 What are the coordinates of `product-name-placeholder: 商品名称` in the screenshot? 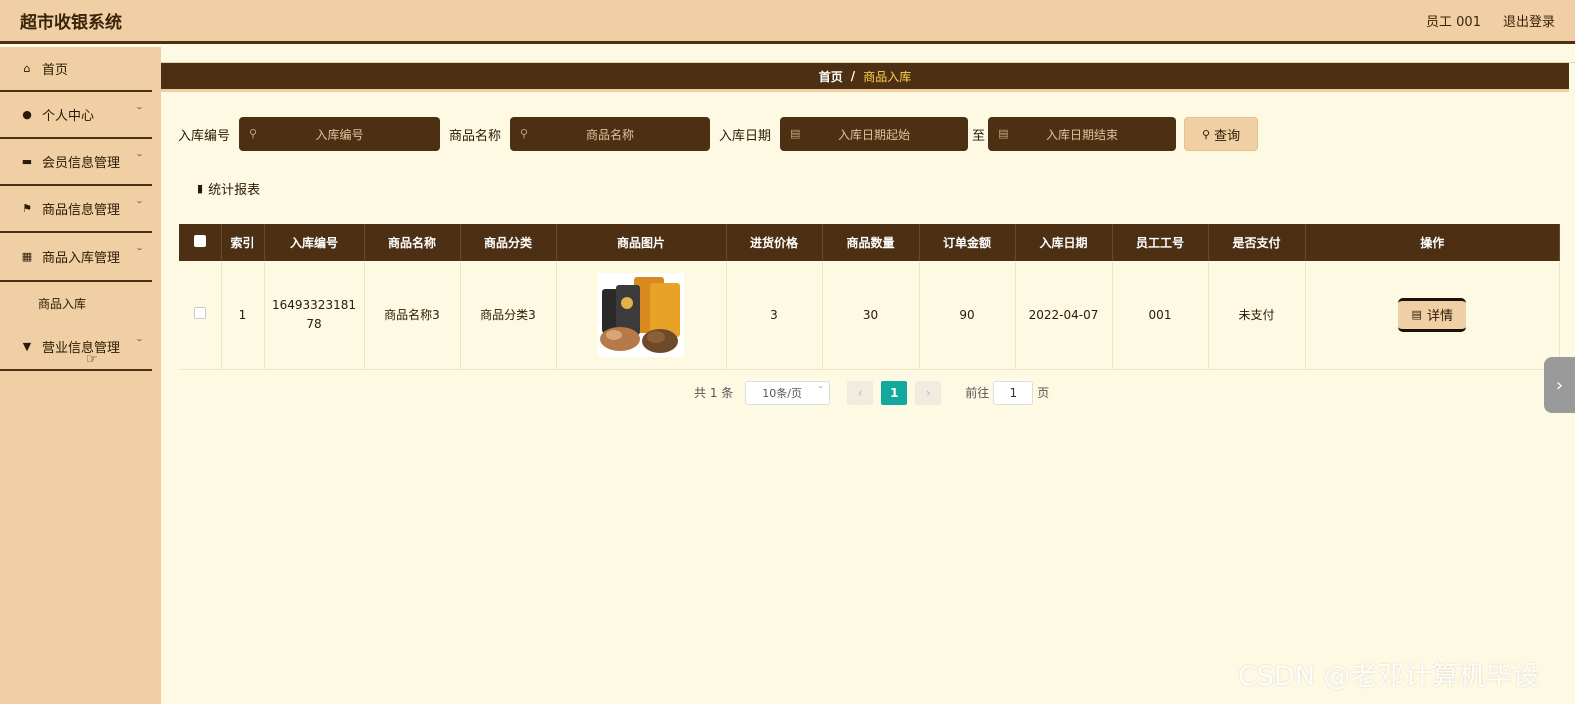 It's located at (610, 134).